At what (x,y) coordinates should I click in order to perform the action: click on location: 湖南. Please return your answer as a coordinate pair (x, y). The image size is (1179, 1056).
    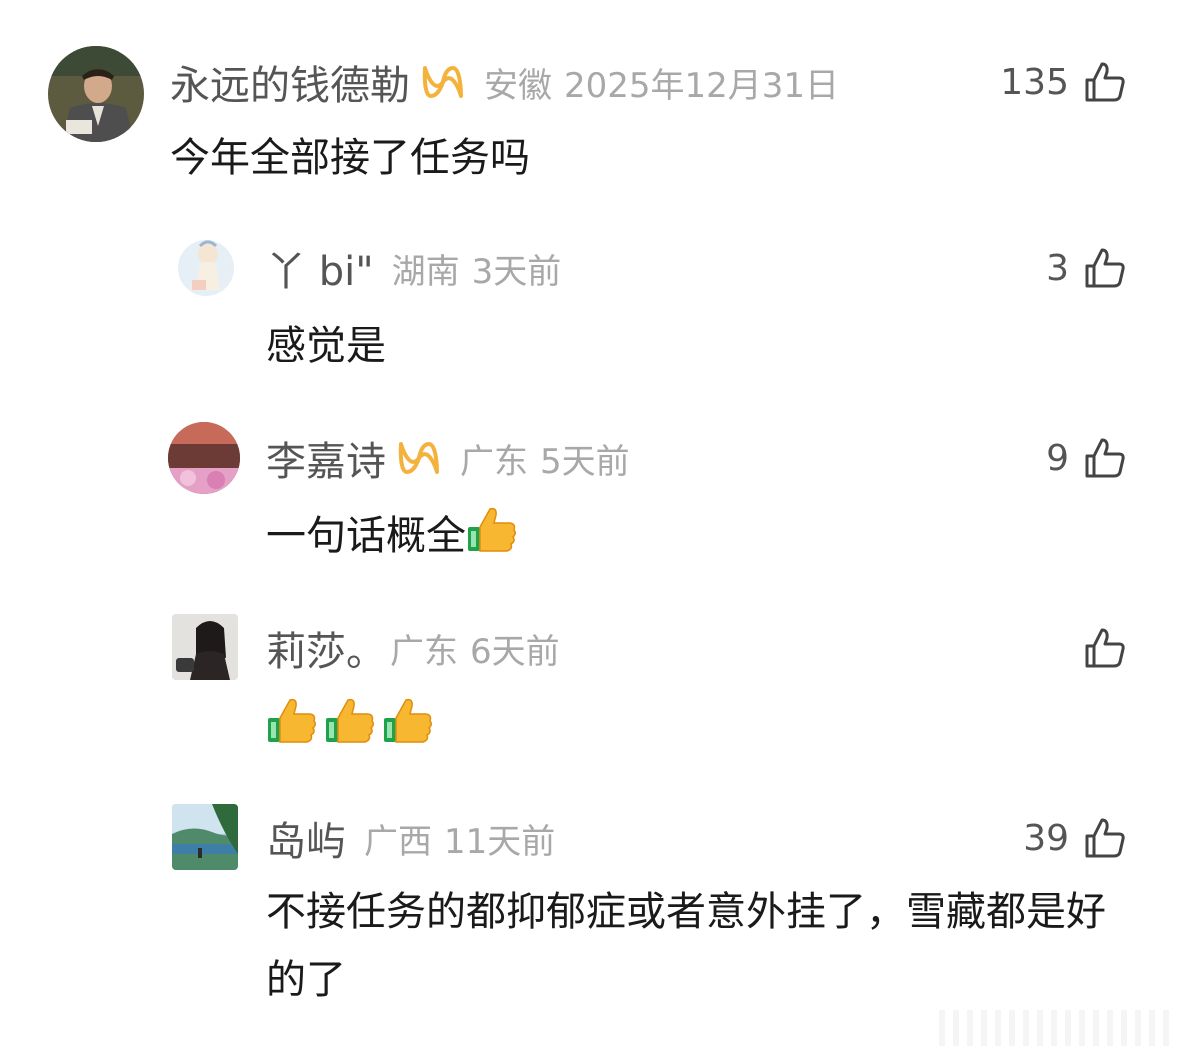
    Looking at the image, I should click on (425, 271).